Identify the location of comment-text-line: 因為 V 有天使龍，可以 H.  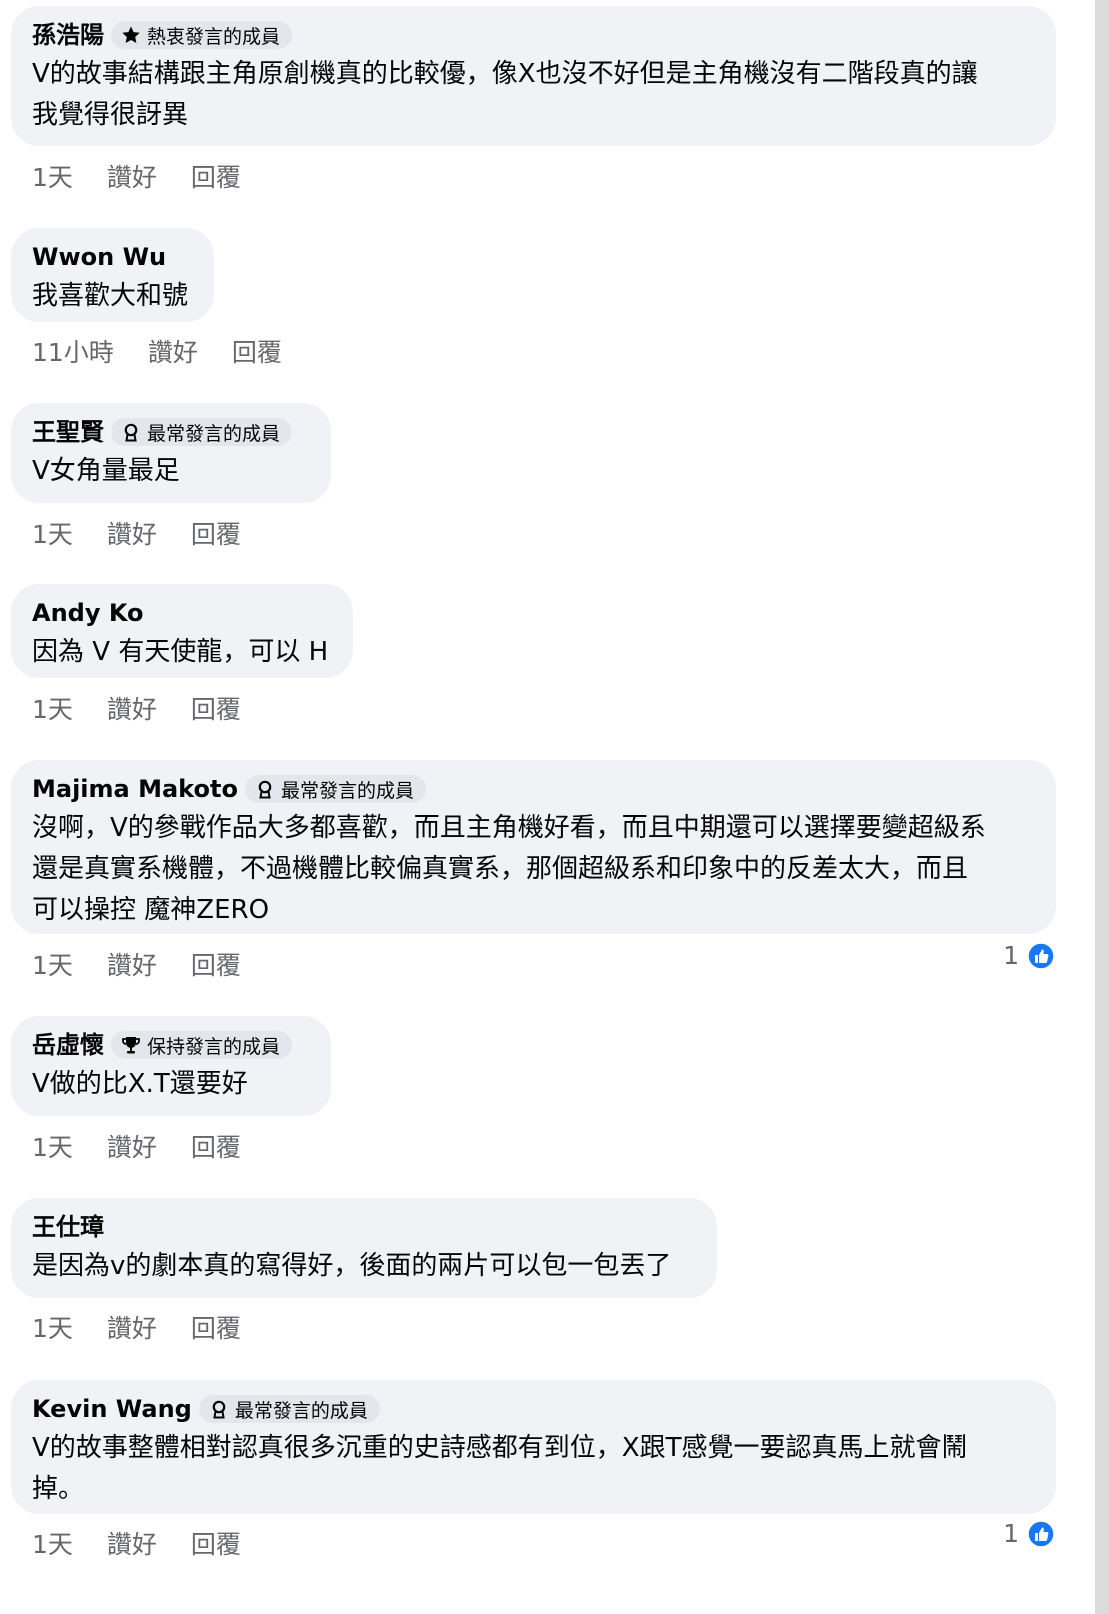
(180, 652).